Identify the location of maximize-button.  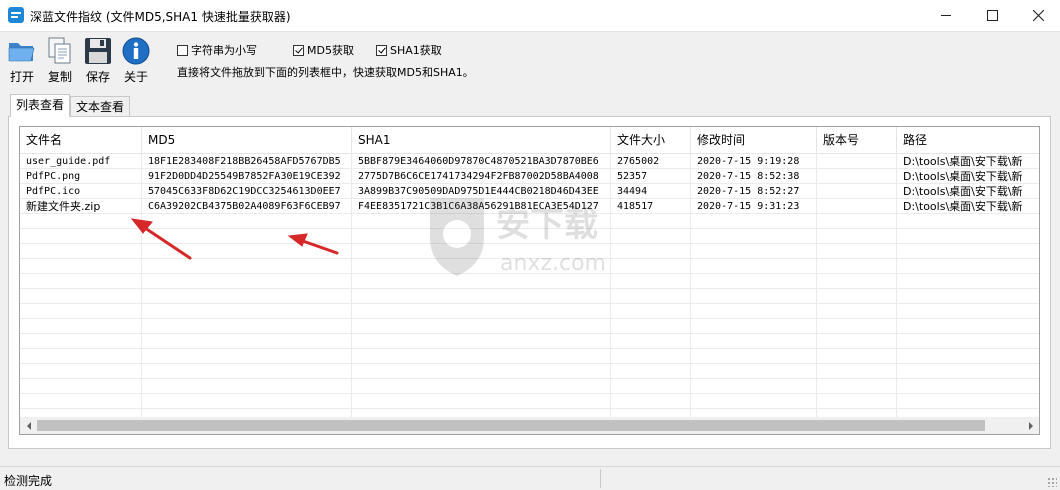
(992, 15).